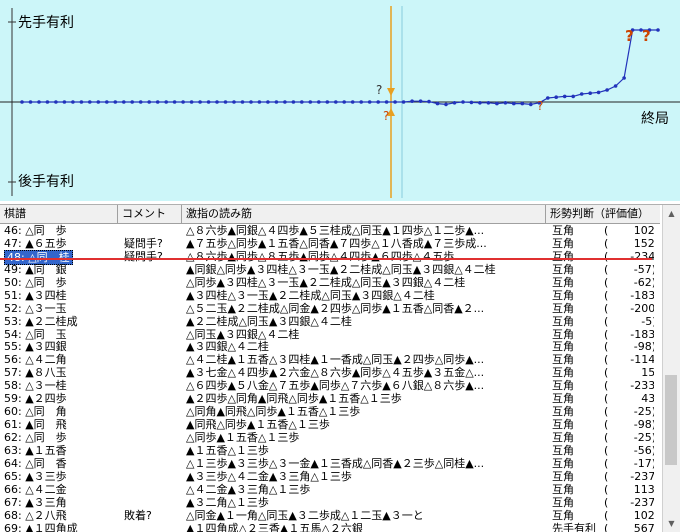 The height and width of the screenshot is (532, 680). I want to click on scroll-up-icon: ▲, so click(671, 213).